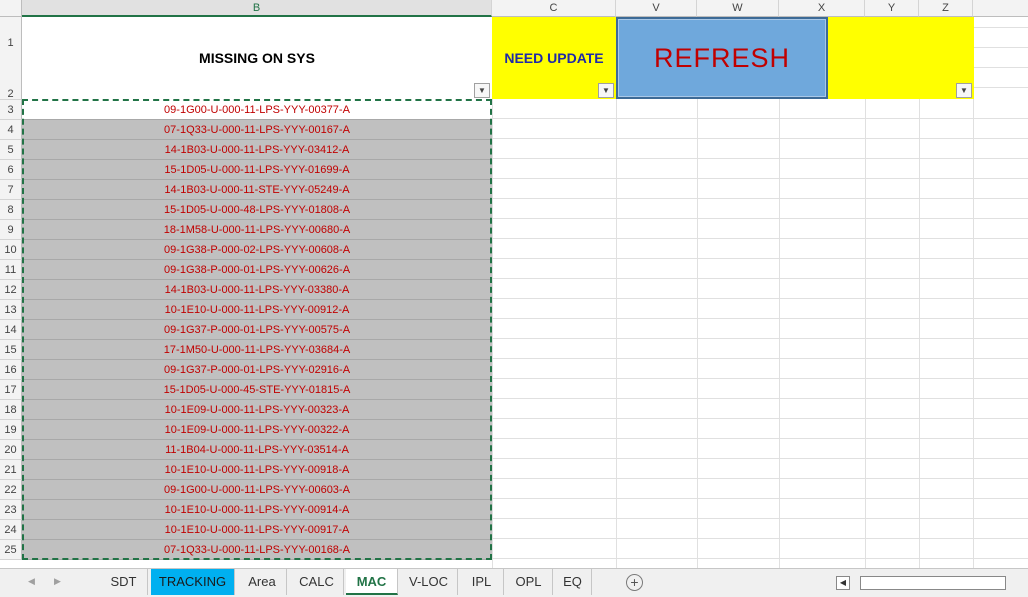 The height and width of the screenshot is (597, 1028). What do you see at coordinates (257, 230) in the screenshot?
I see `list-item: 18-1M58-U-000-11-LPS-YYY-00680-A` at bounding box center [257, 230].